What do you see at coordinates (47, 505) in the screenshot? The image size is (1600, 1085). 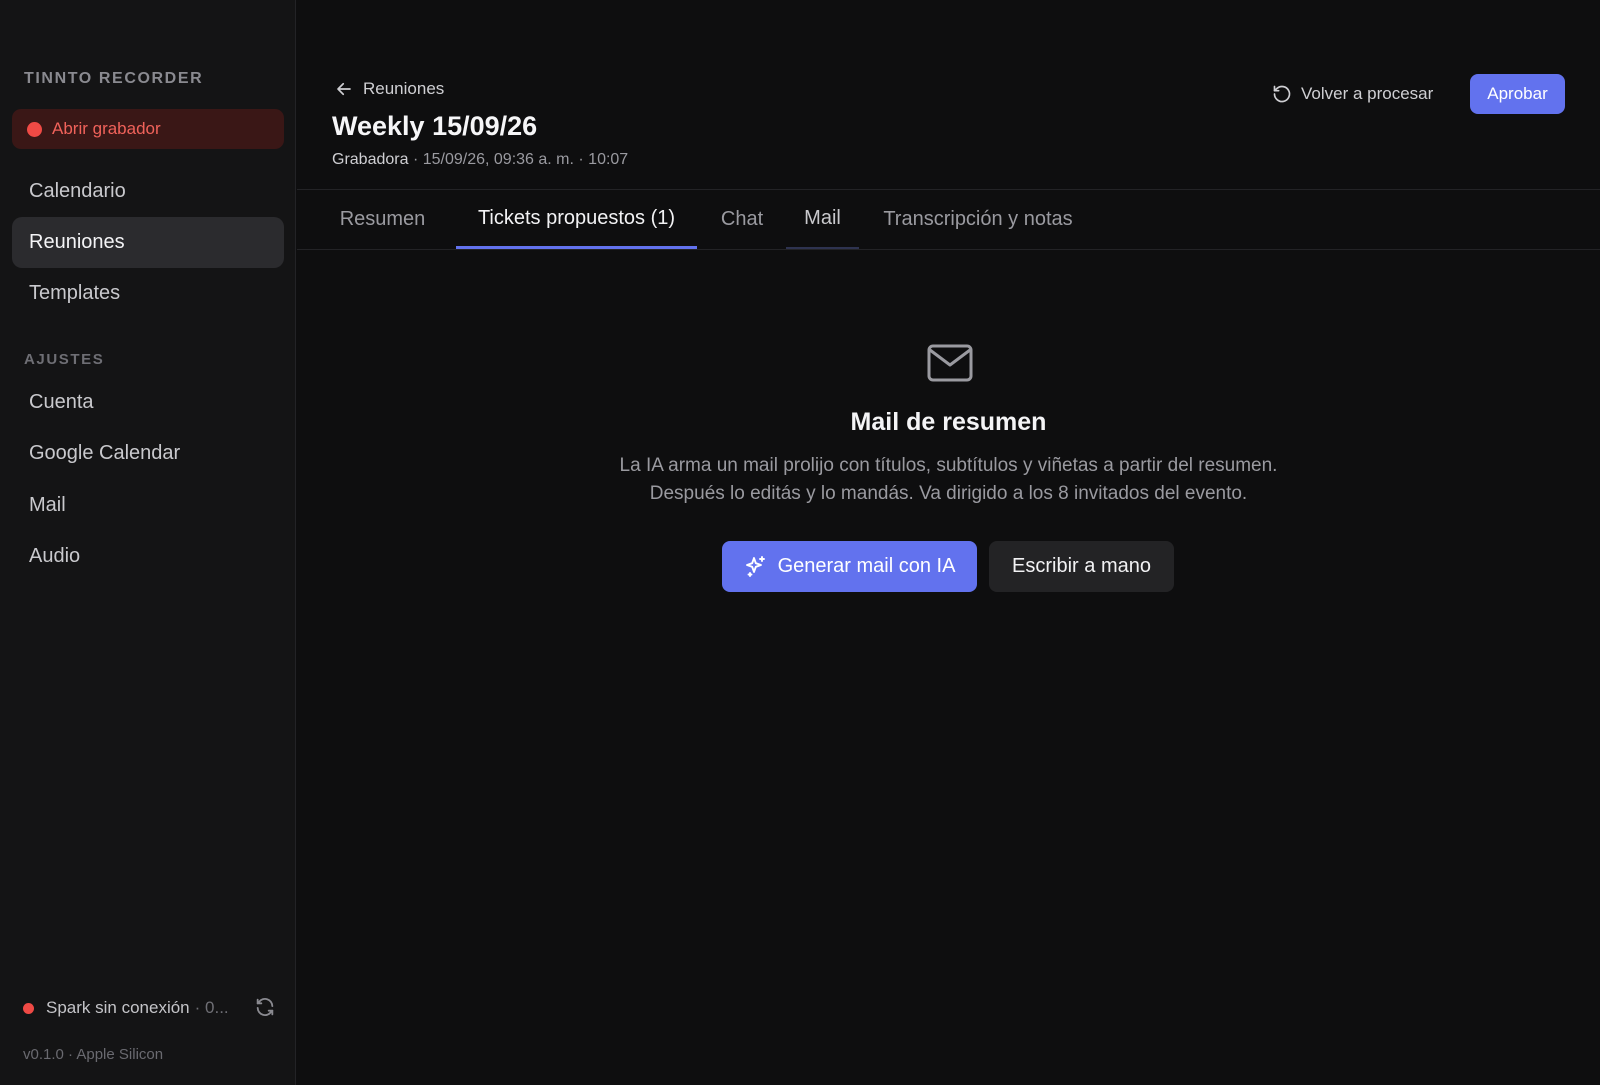 I see `sidebar-item-label: Mail` at bounding box center [47, 505].